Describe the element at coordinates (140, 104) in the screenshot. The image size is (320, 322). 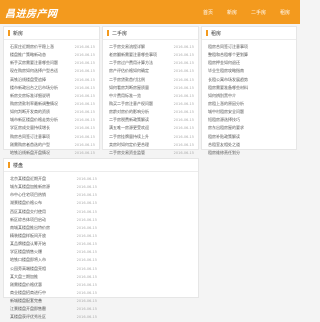
I see `list-item-title: 购买二手房注意产权问题` at that location.